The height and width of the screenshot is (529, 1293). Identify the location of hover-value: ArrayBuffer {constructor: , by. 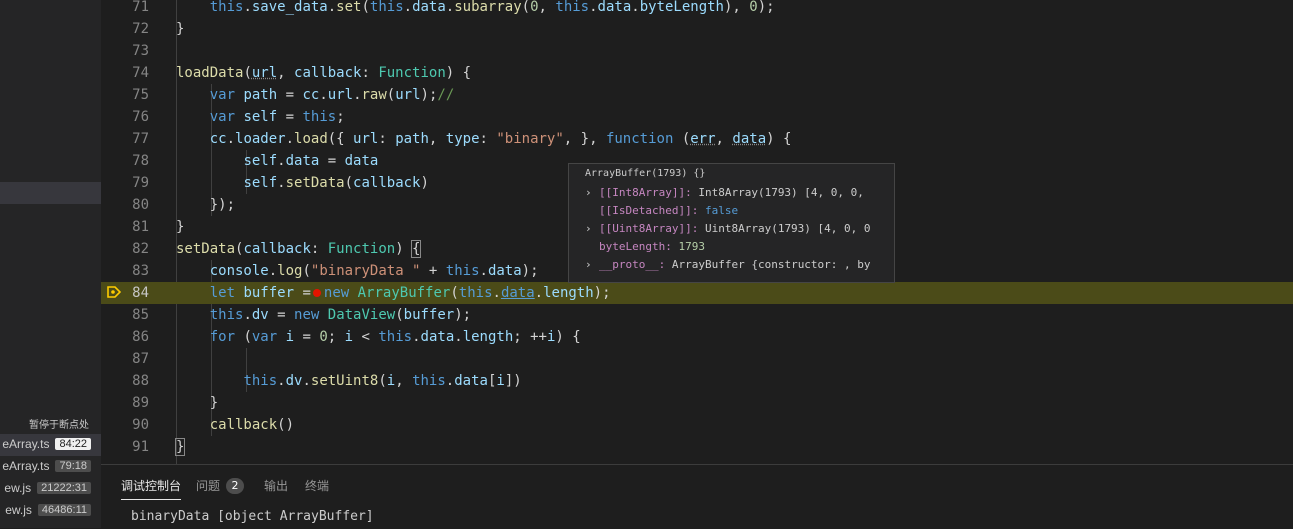
(771, 264).